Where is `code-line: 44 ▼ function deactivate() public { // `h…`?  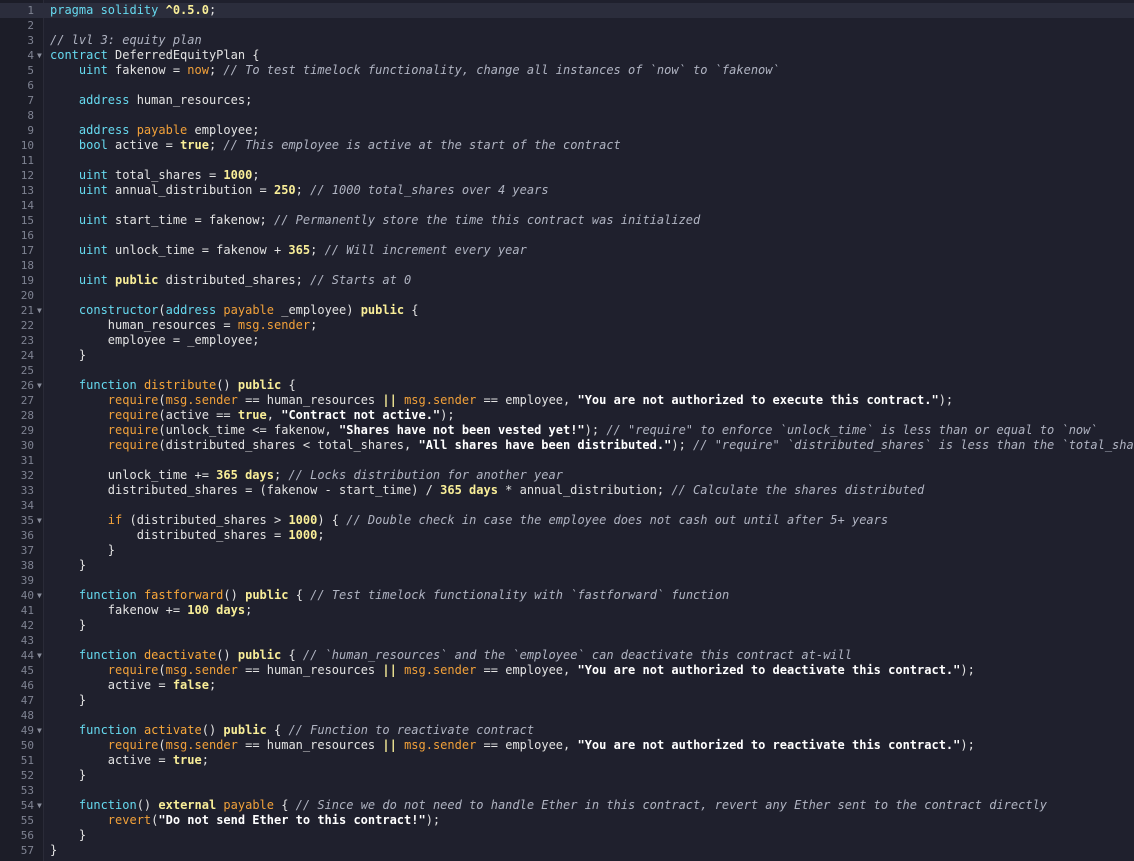
code-line: 44 ▼ function deactivate() public { // `h… is located at coordinates (567, 655).